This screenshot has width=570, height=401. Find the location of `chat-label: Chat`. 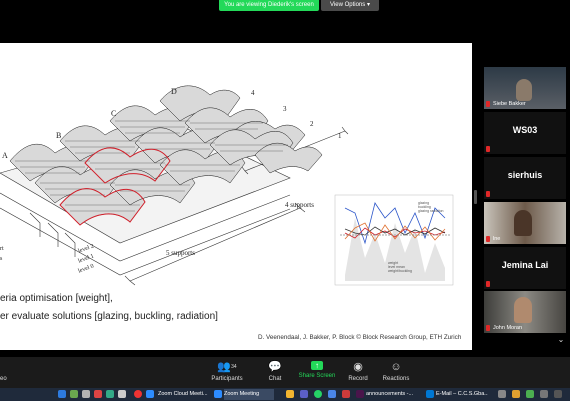

chat-label: Chat is located at coordinates (275, 379).